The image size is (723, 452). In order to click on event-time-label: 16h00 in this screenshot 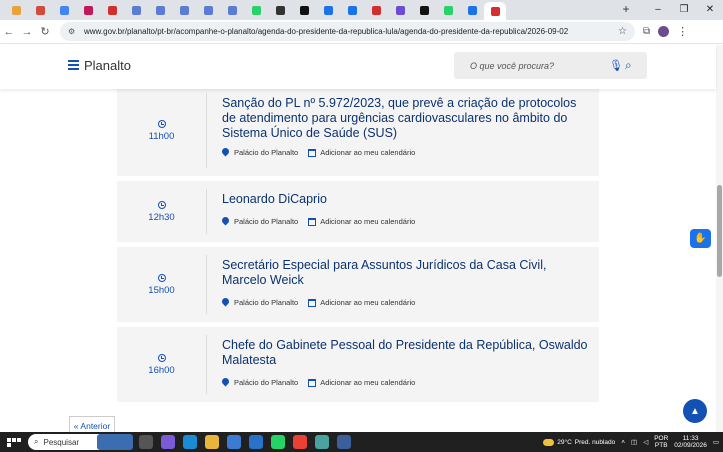, I will do `click(161, 370)`.